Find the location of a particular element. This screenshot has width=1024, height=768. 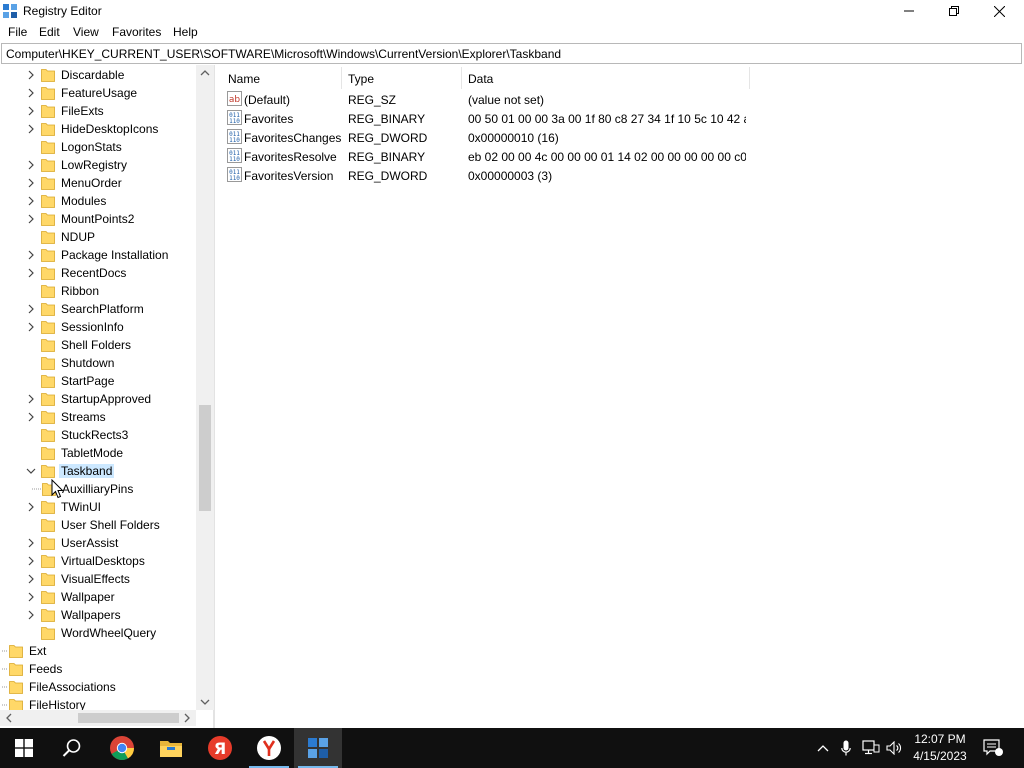

tree-item: Ribbon is located at coordinates (98, 291).